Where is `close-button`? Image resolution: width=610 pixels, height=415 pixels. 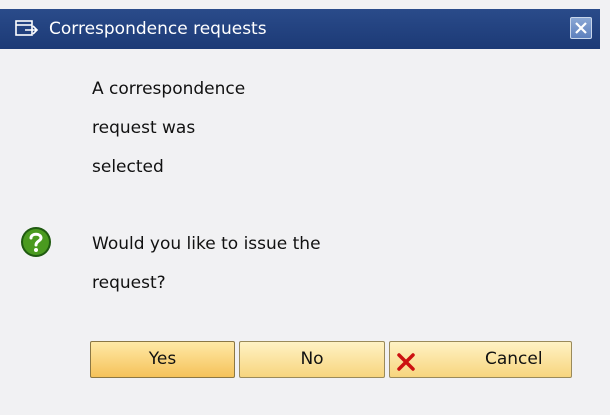 close-button is located at coordinates (581, 28).